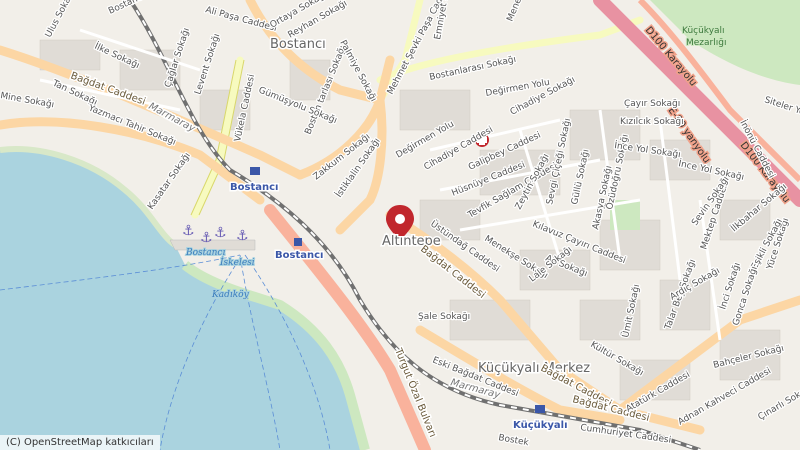 The width and height of the screenshot is (800, 450). Describe the element at coordinates (706, 43) in the screenshot. I see `cemetery-label: Mezarlığı` at that location.